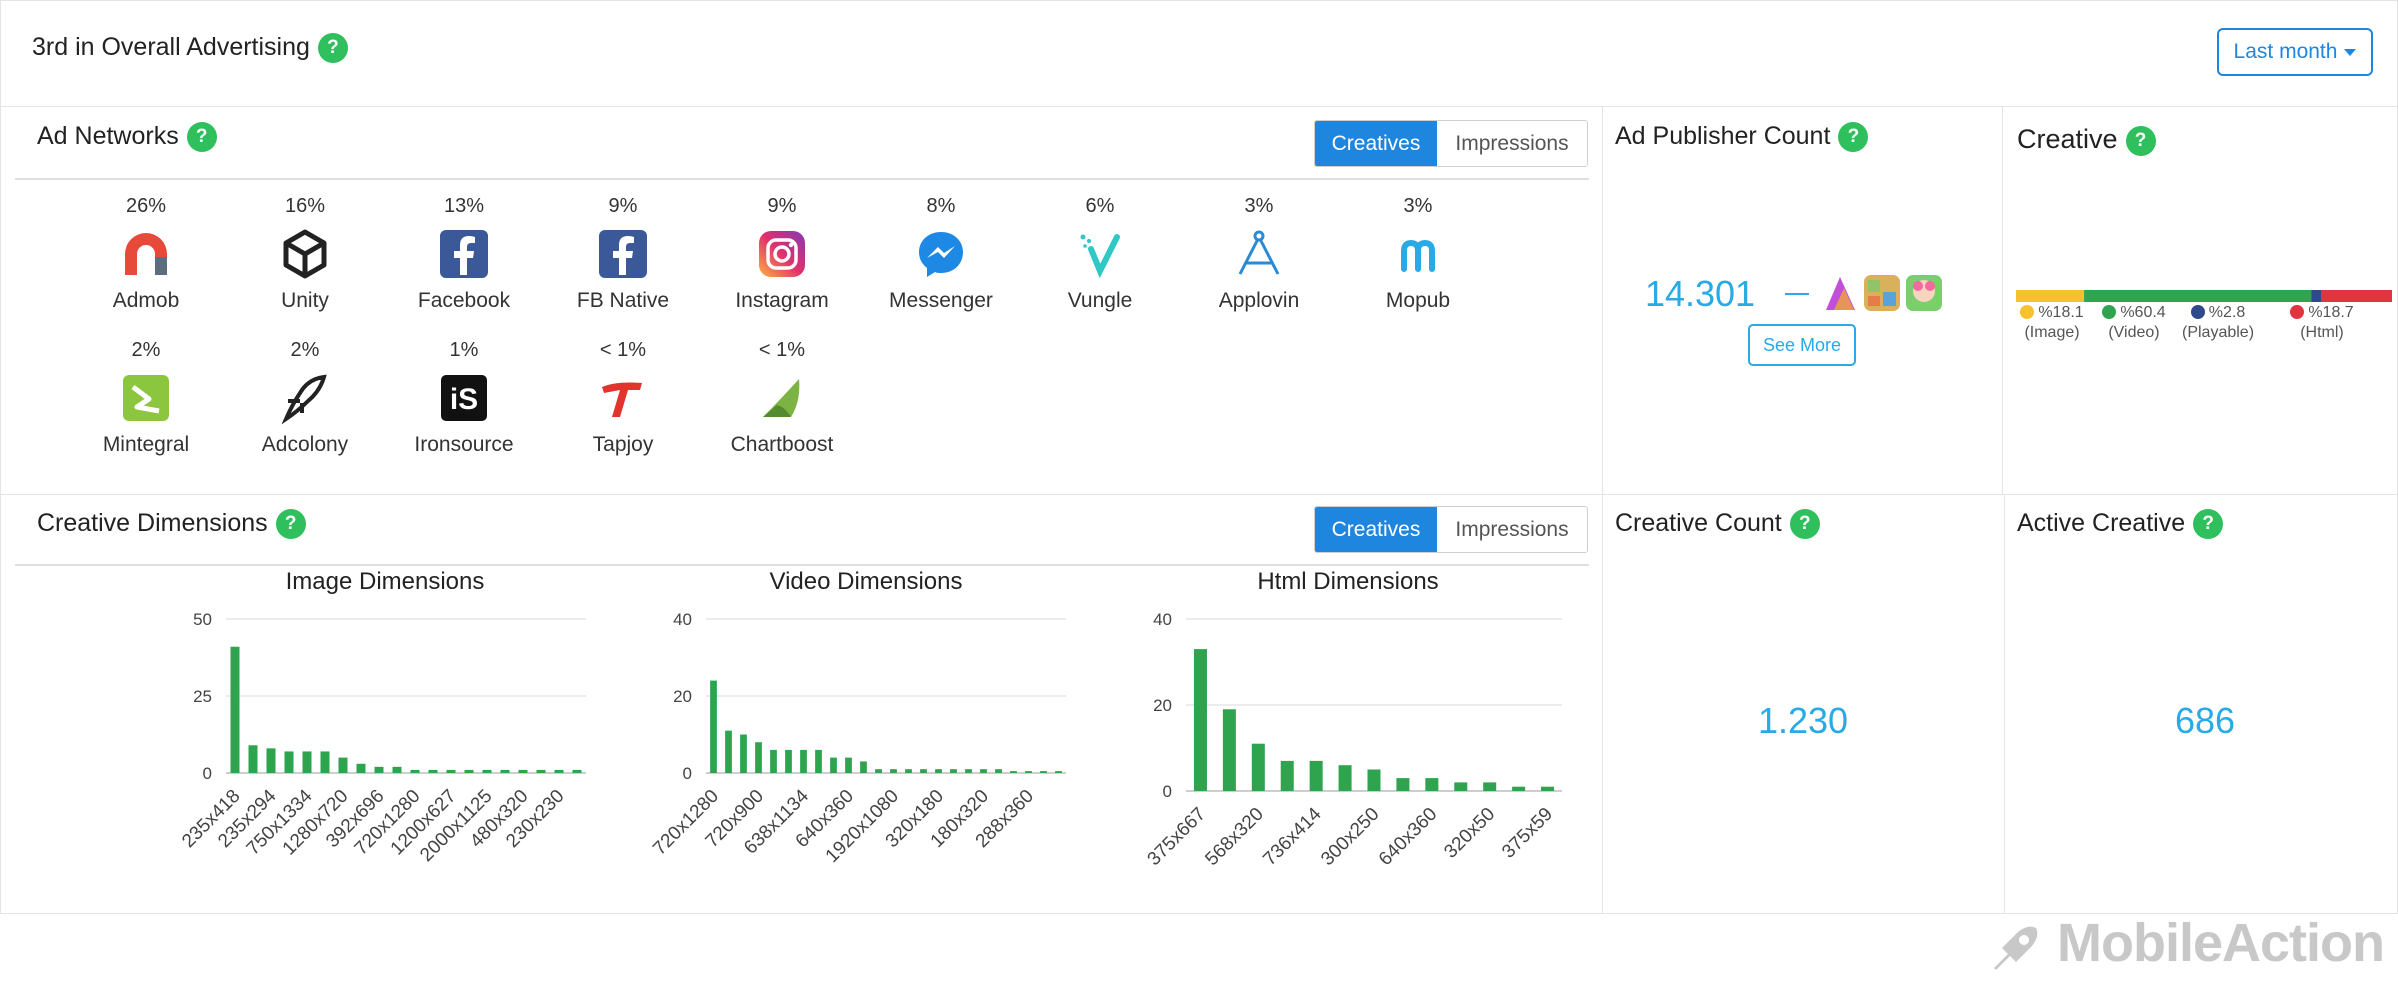 The height and width of the screenshot is (982, 2398). What do you see at coordinates (2221, 943) in the screenshot?
I see `mobileaction-brand: MobileAction` at bounding box center [2221, 943].